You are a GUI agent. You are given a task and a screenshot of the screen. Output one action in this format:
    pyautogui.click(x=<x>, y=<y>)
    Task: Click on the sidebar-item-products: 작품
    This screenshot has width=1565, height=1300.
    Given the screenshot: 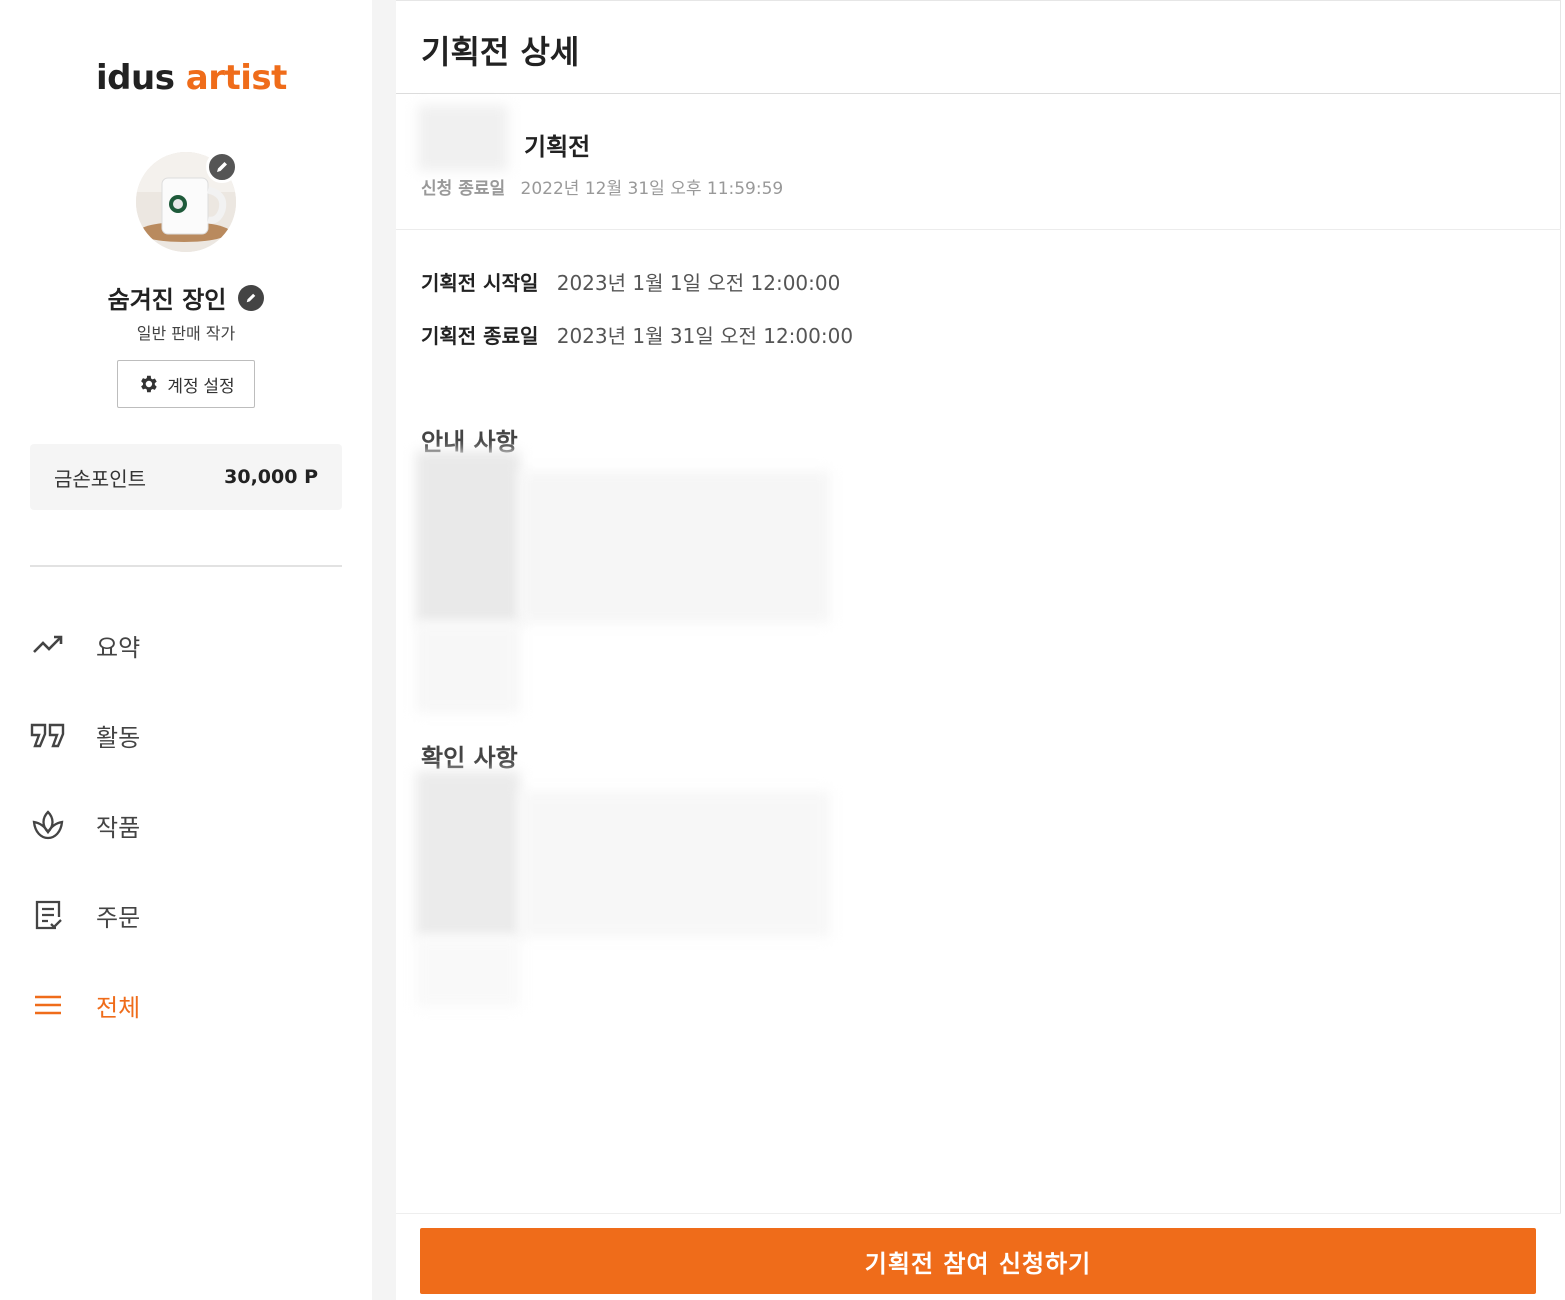 What is the action you would take?
    pyautogui.click(x=186, y=825)
    